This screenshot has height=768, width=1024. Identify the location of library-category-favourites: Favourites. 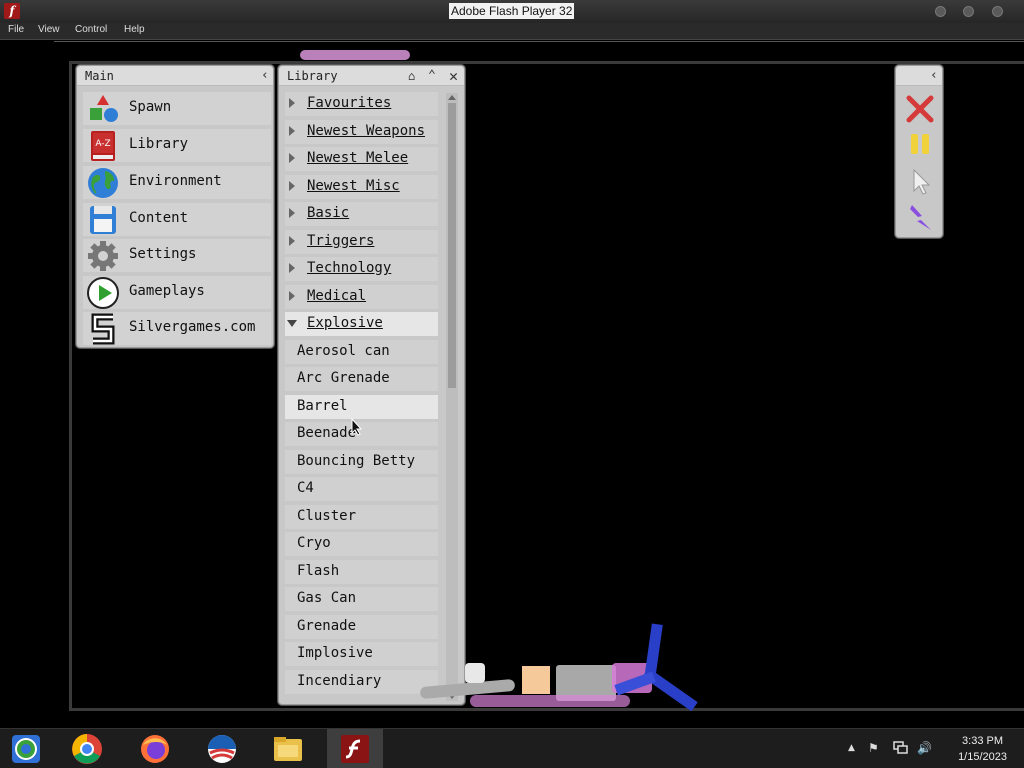
(361, 104).